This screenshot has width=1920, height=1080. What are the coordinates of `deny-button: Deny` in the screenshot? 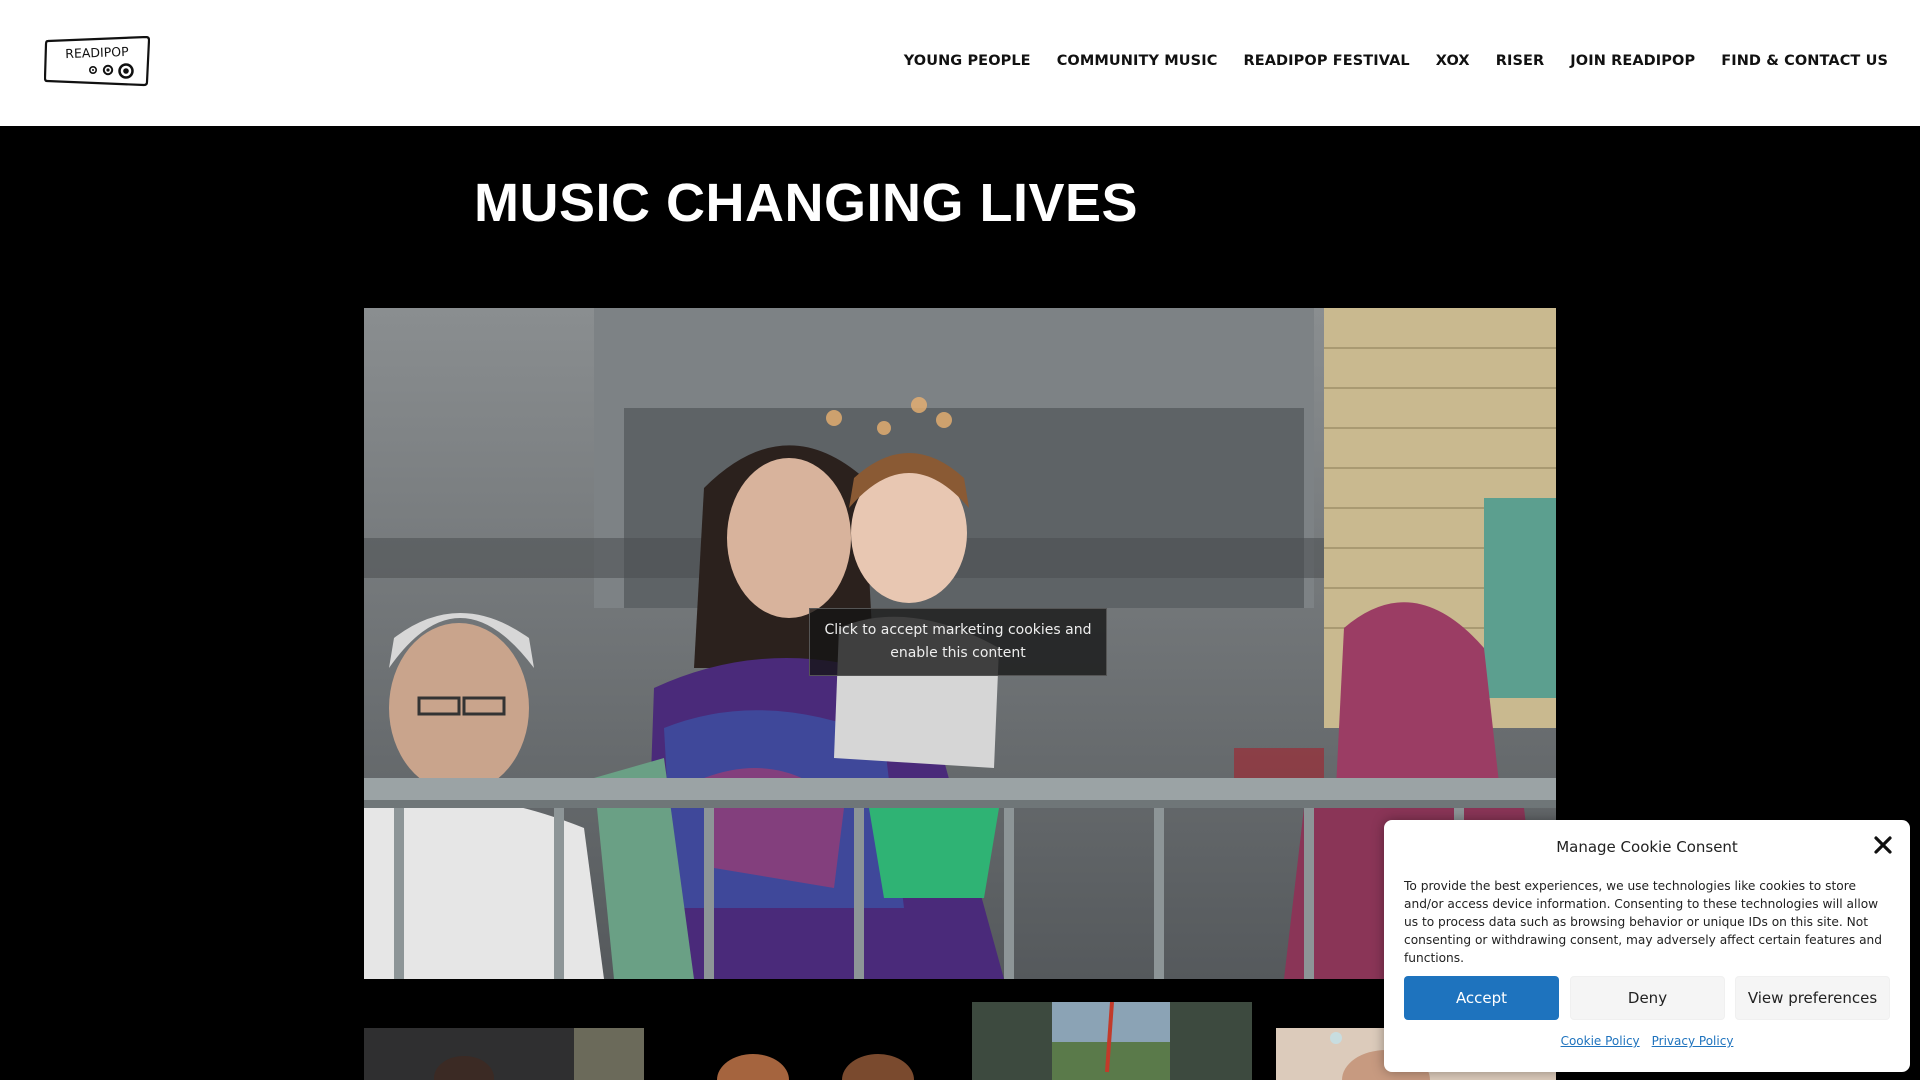 It's located at (1647, 998).